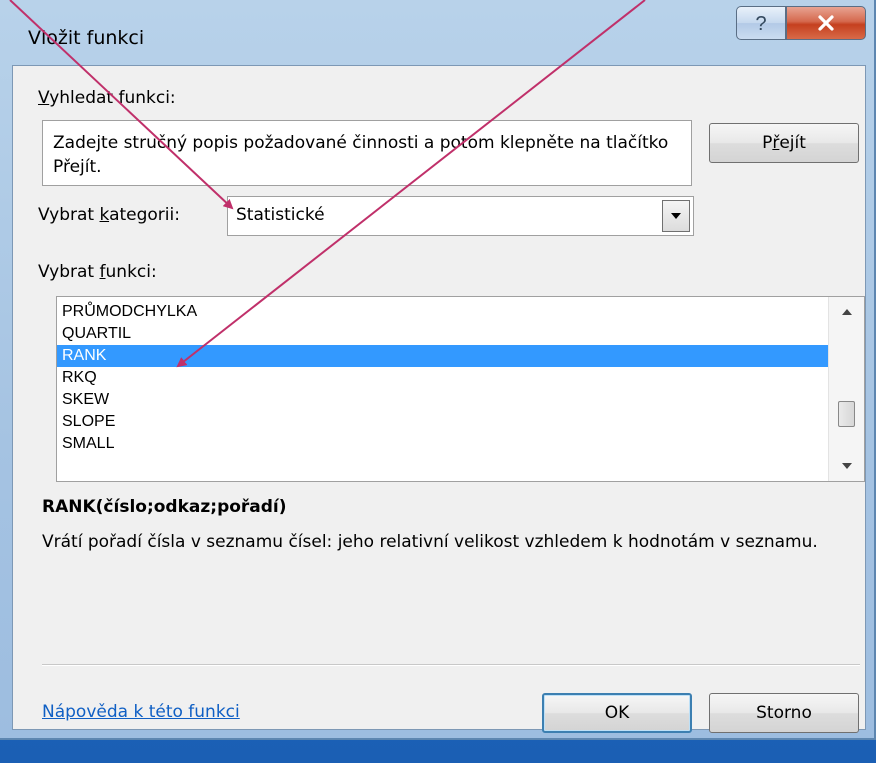 Image resolution: width=876 pixels, height=763 pixels. What do you see at coordinates (442, 444) in the screenshot?
I see `list-item: SMALL` at bounding box center [442, 444].